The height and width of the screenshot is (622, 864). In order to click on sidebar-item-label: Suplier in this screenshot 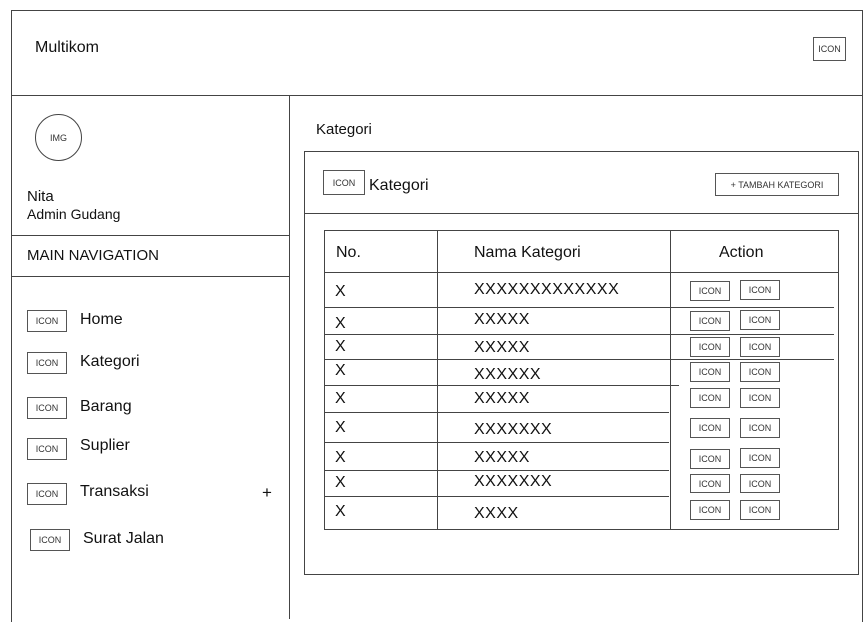, I will do `click(105, 445)`.